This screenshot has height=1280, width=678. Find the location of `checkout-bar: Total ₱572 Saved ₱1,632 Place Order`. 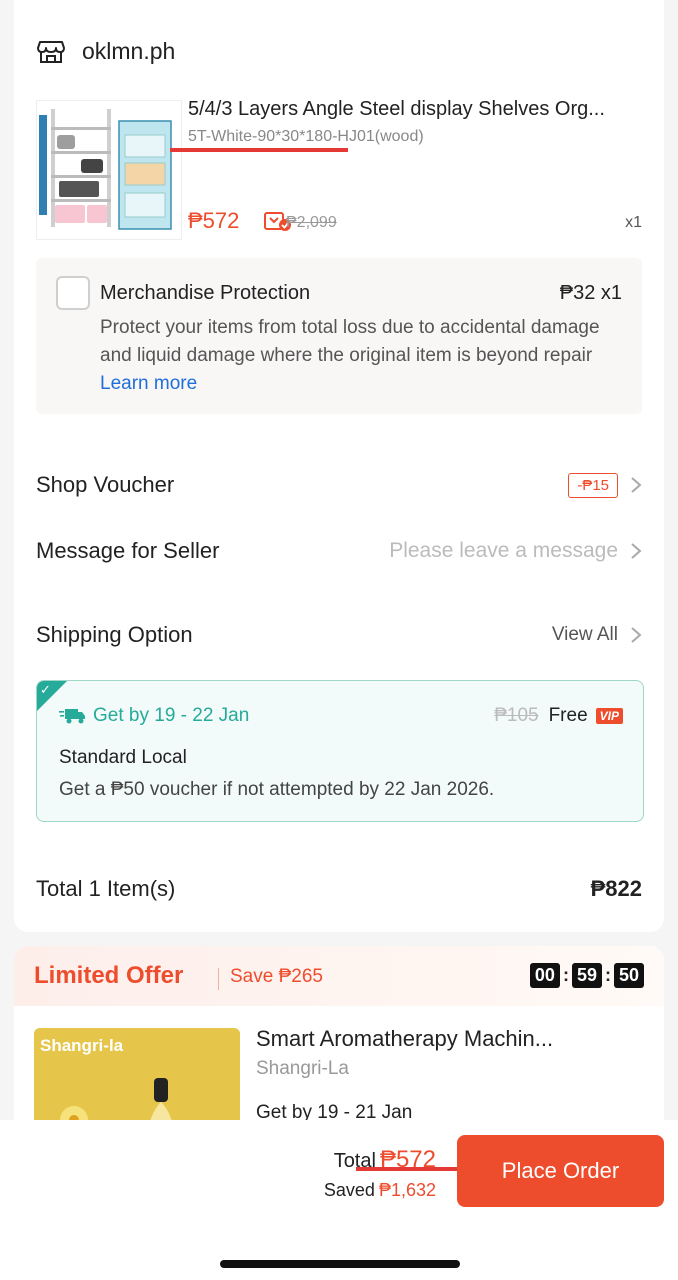

checkout-bar: Total ₱572 Saved ₱1,632 Place Order is located at coordinates (339, 1200).